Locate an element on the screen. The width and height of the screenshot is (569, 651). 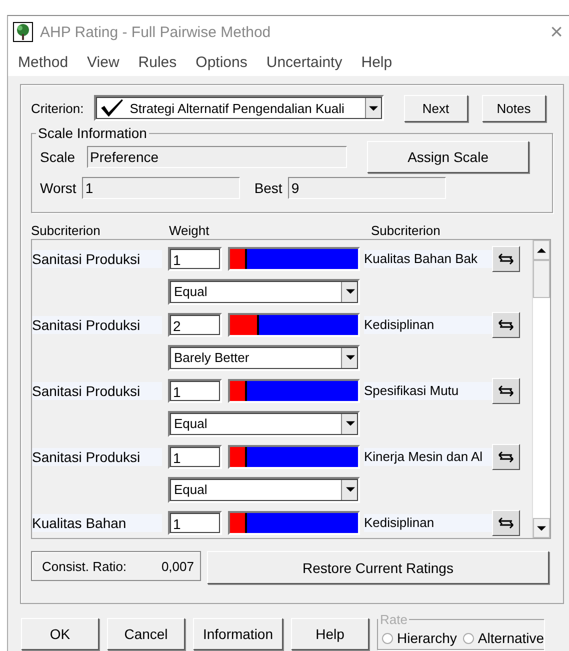
consistency-value: 0,007 is located at coordinates (177, 566).